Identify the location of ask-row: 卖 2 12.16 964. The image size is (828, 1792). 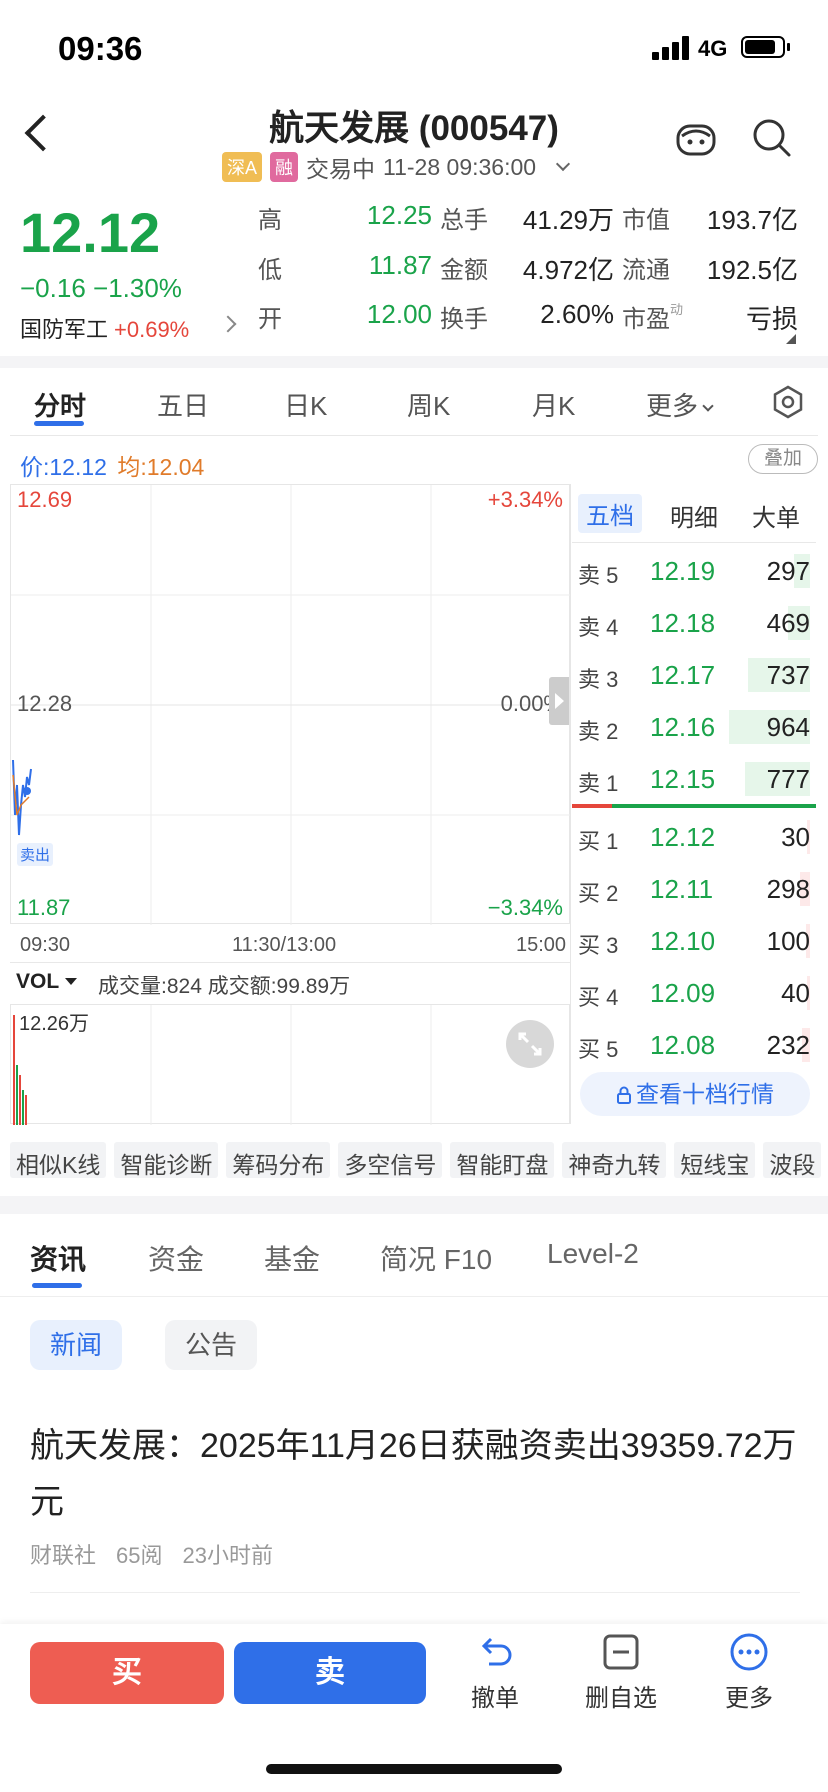
(694, 726).